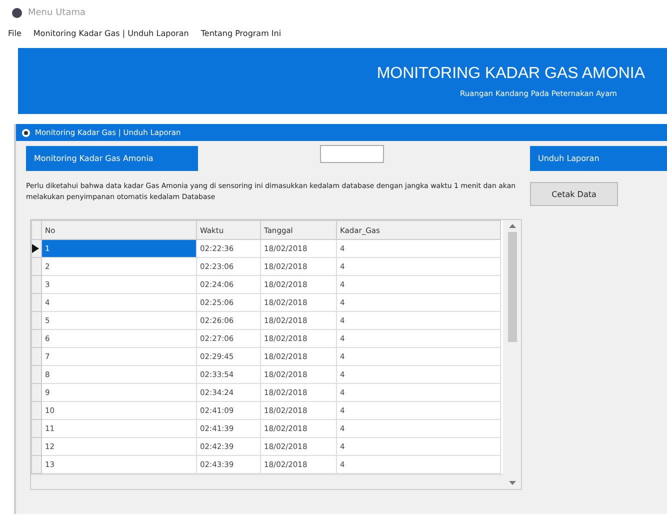 This screenshot has width=667, height=520. I want to click on vertical-scrollbar, so click(512, 354).